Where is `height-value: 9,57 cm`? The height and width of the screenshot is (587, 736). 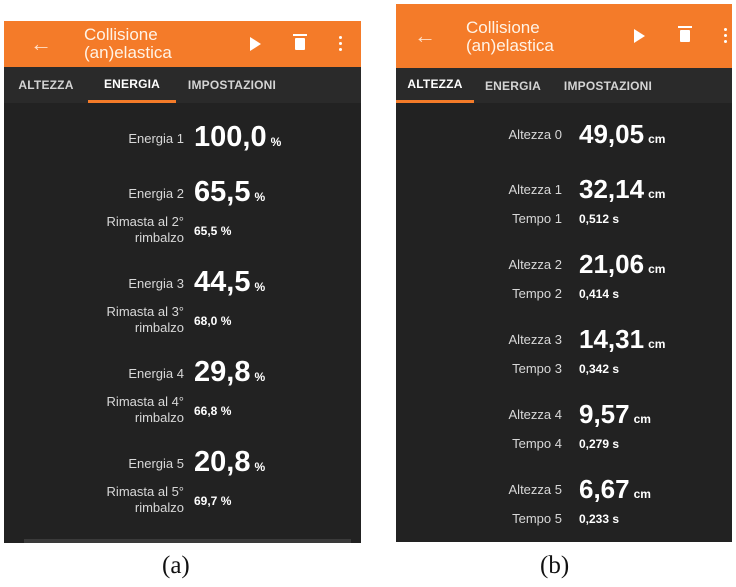
height-value: 9,57 cm is located at coordinates (615, 414).